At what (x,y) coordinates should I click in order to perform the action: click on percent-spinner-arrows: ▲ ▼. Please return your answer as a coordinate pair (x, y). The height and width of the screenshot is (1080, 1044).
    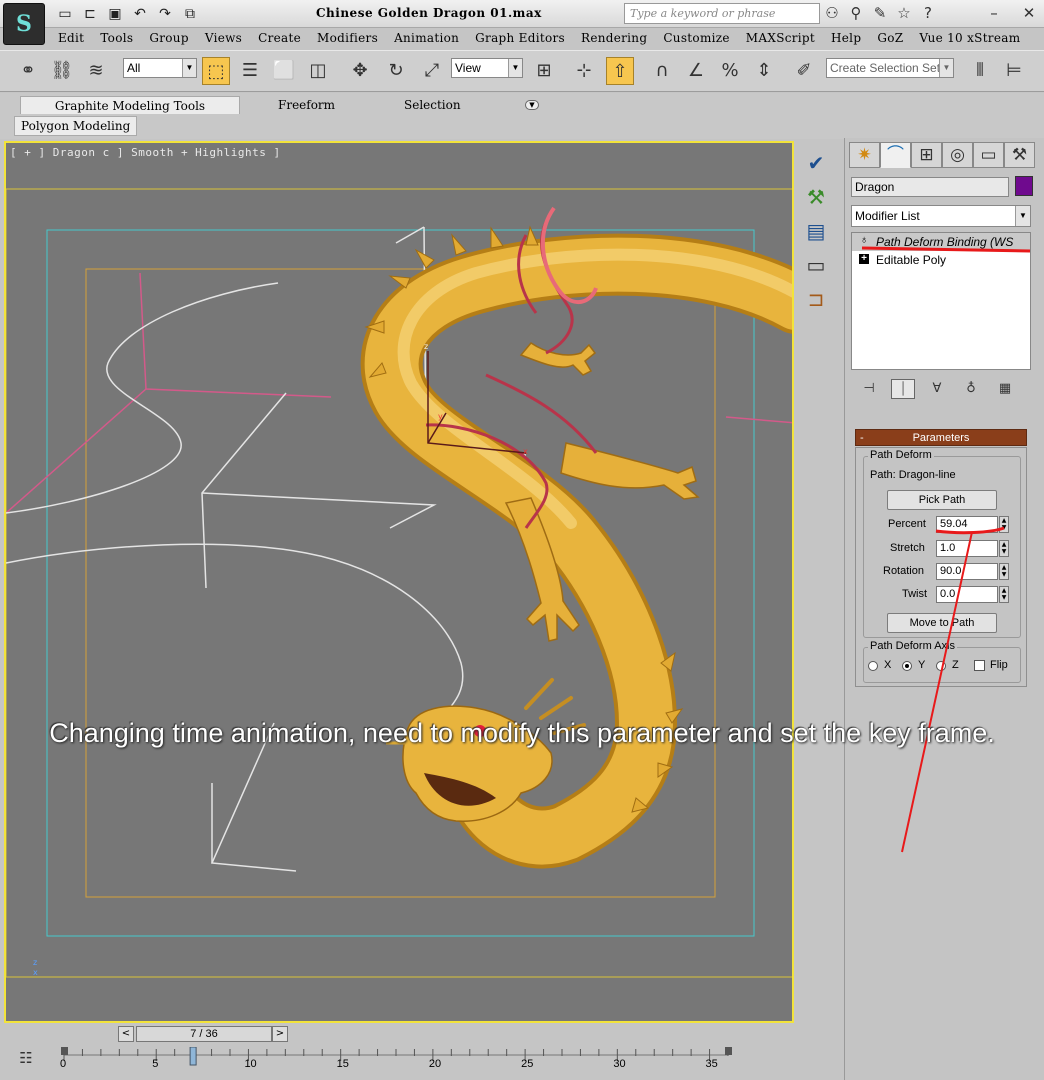
    Looking at the image, I should click on (1004, 524).